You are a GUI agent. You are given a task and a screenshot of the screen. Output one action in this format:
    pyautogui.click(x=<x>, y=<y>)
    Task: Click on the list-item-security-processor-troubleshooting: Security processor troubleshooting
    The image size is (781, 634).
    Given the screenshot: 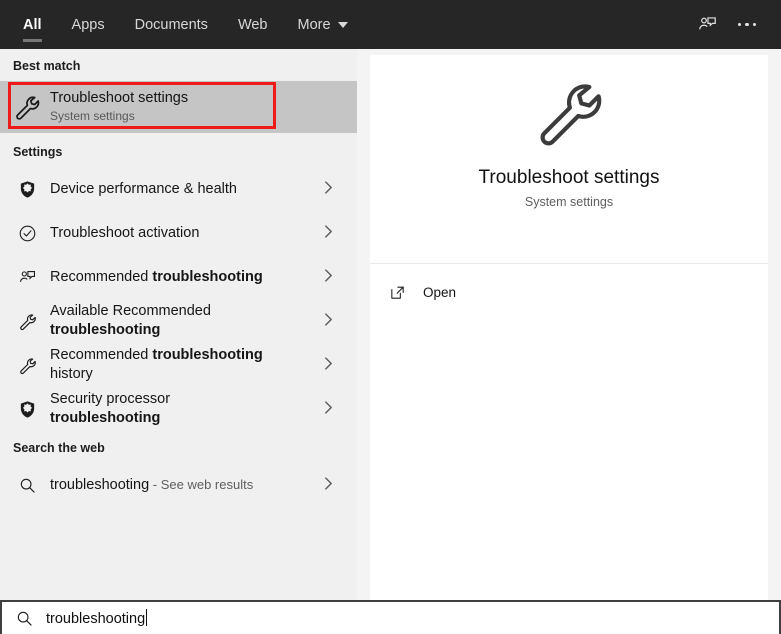 What is the action you would take?
    pyautogui.click(x=178, y=409)
    